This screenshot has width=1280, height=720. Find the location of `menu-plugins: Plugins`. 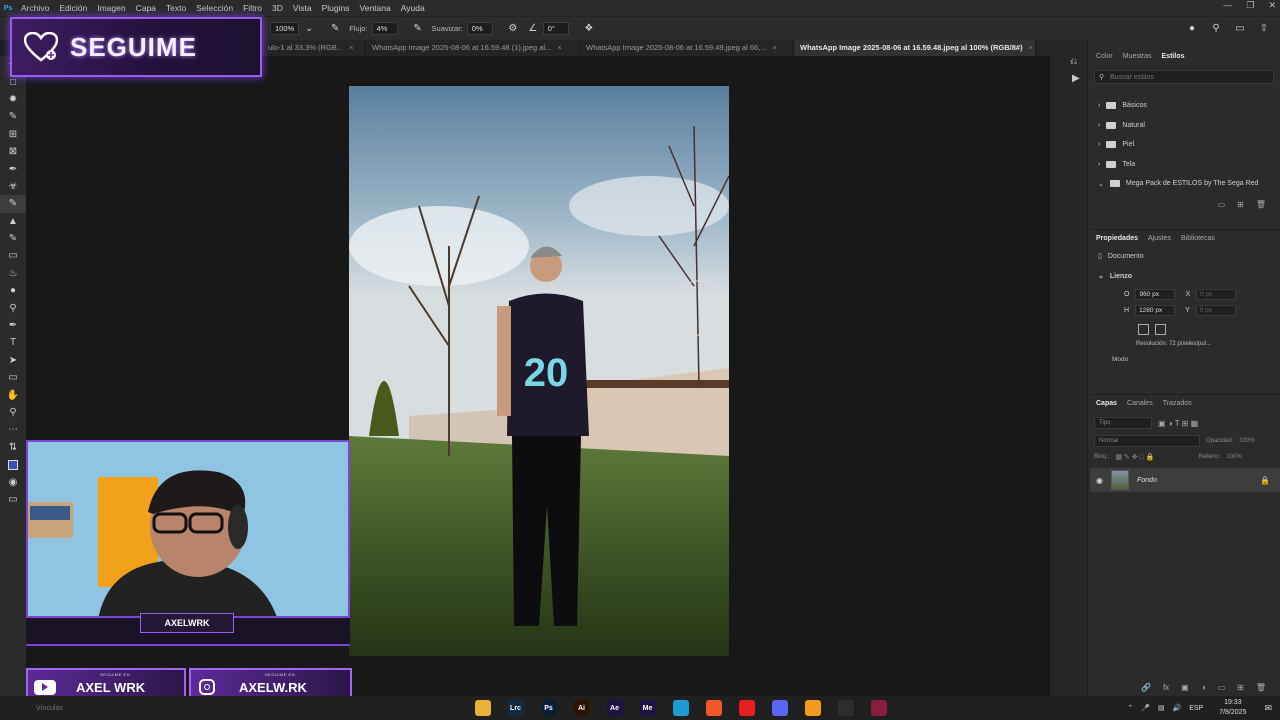

menu-plugins: Plugins is located at coordinates (336, 8).